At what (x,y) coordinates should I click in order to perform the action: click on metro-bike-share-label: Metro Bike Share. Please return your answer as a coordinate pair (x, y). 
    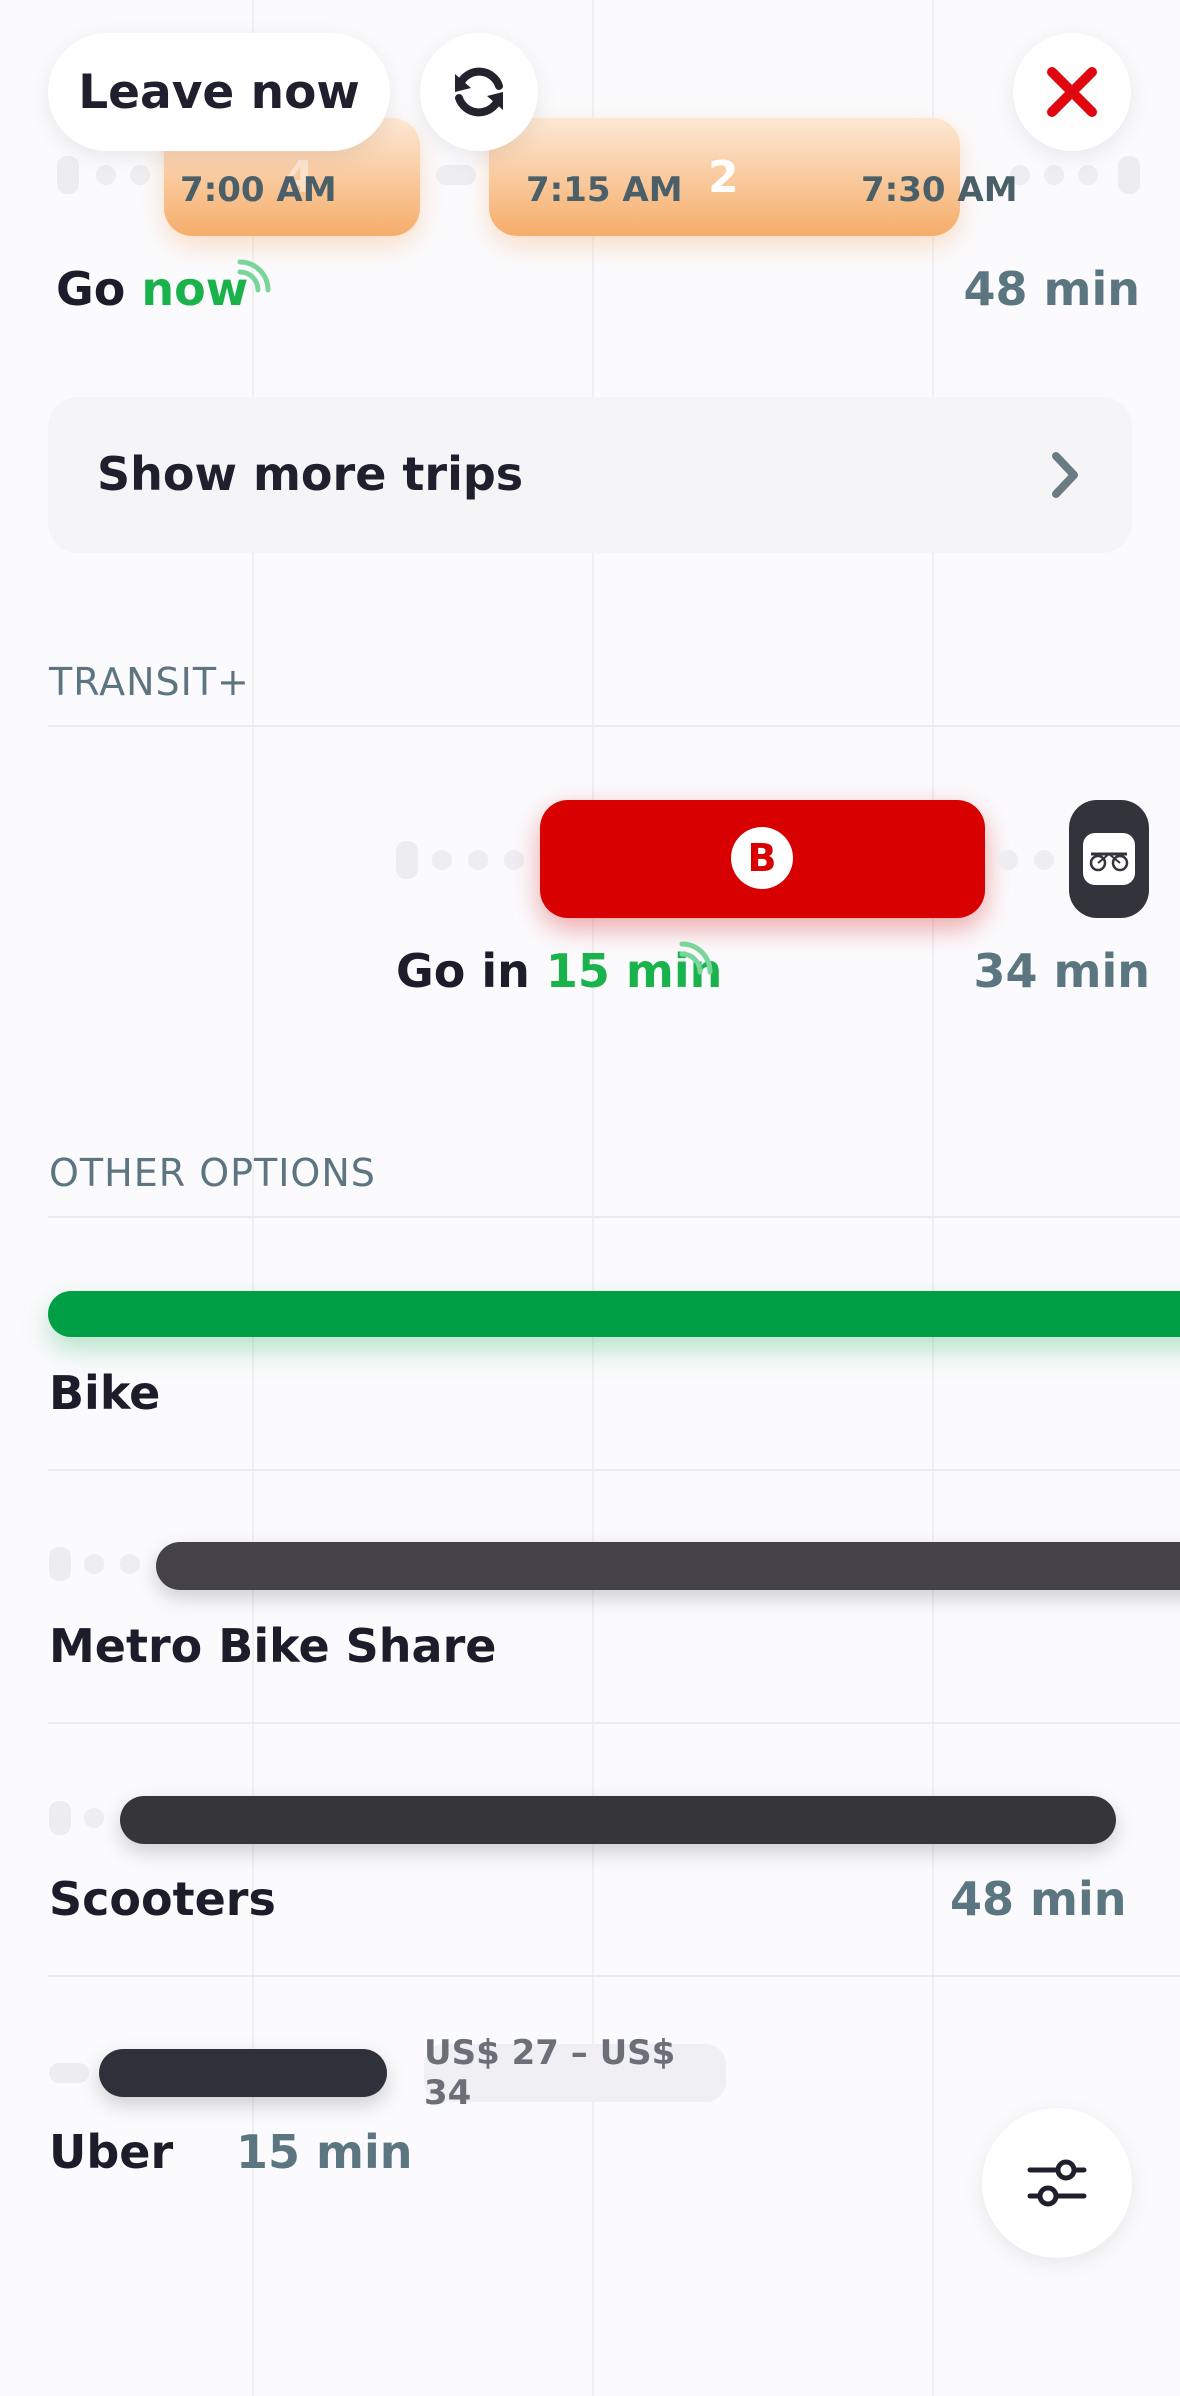
    Looking at the image, I should click on (273, 1646).